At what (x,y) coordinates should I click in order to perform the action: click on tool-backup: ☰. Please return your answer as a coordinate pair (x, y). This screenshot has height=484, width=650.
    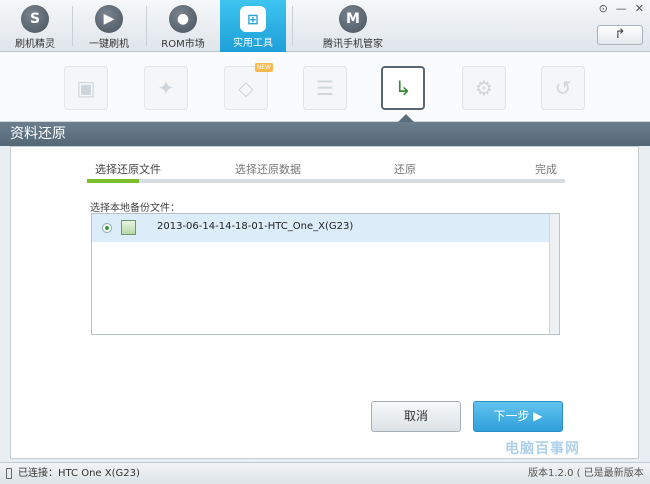
    Looking at the image, I should click on (325, 88).